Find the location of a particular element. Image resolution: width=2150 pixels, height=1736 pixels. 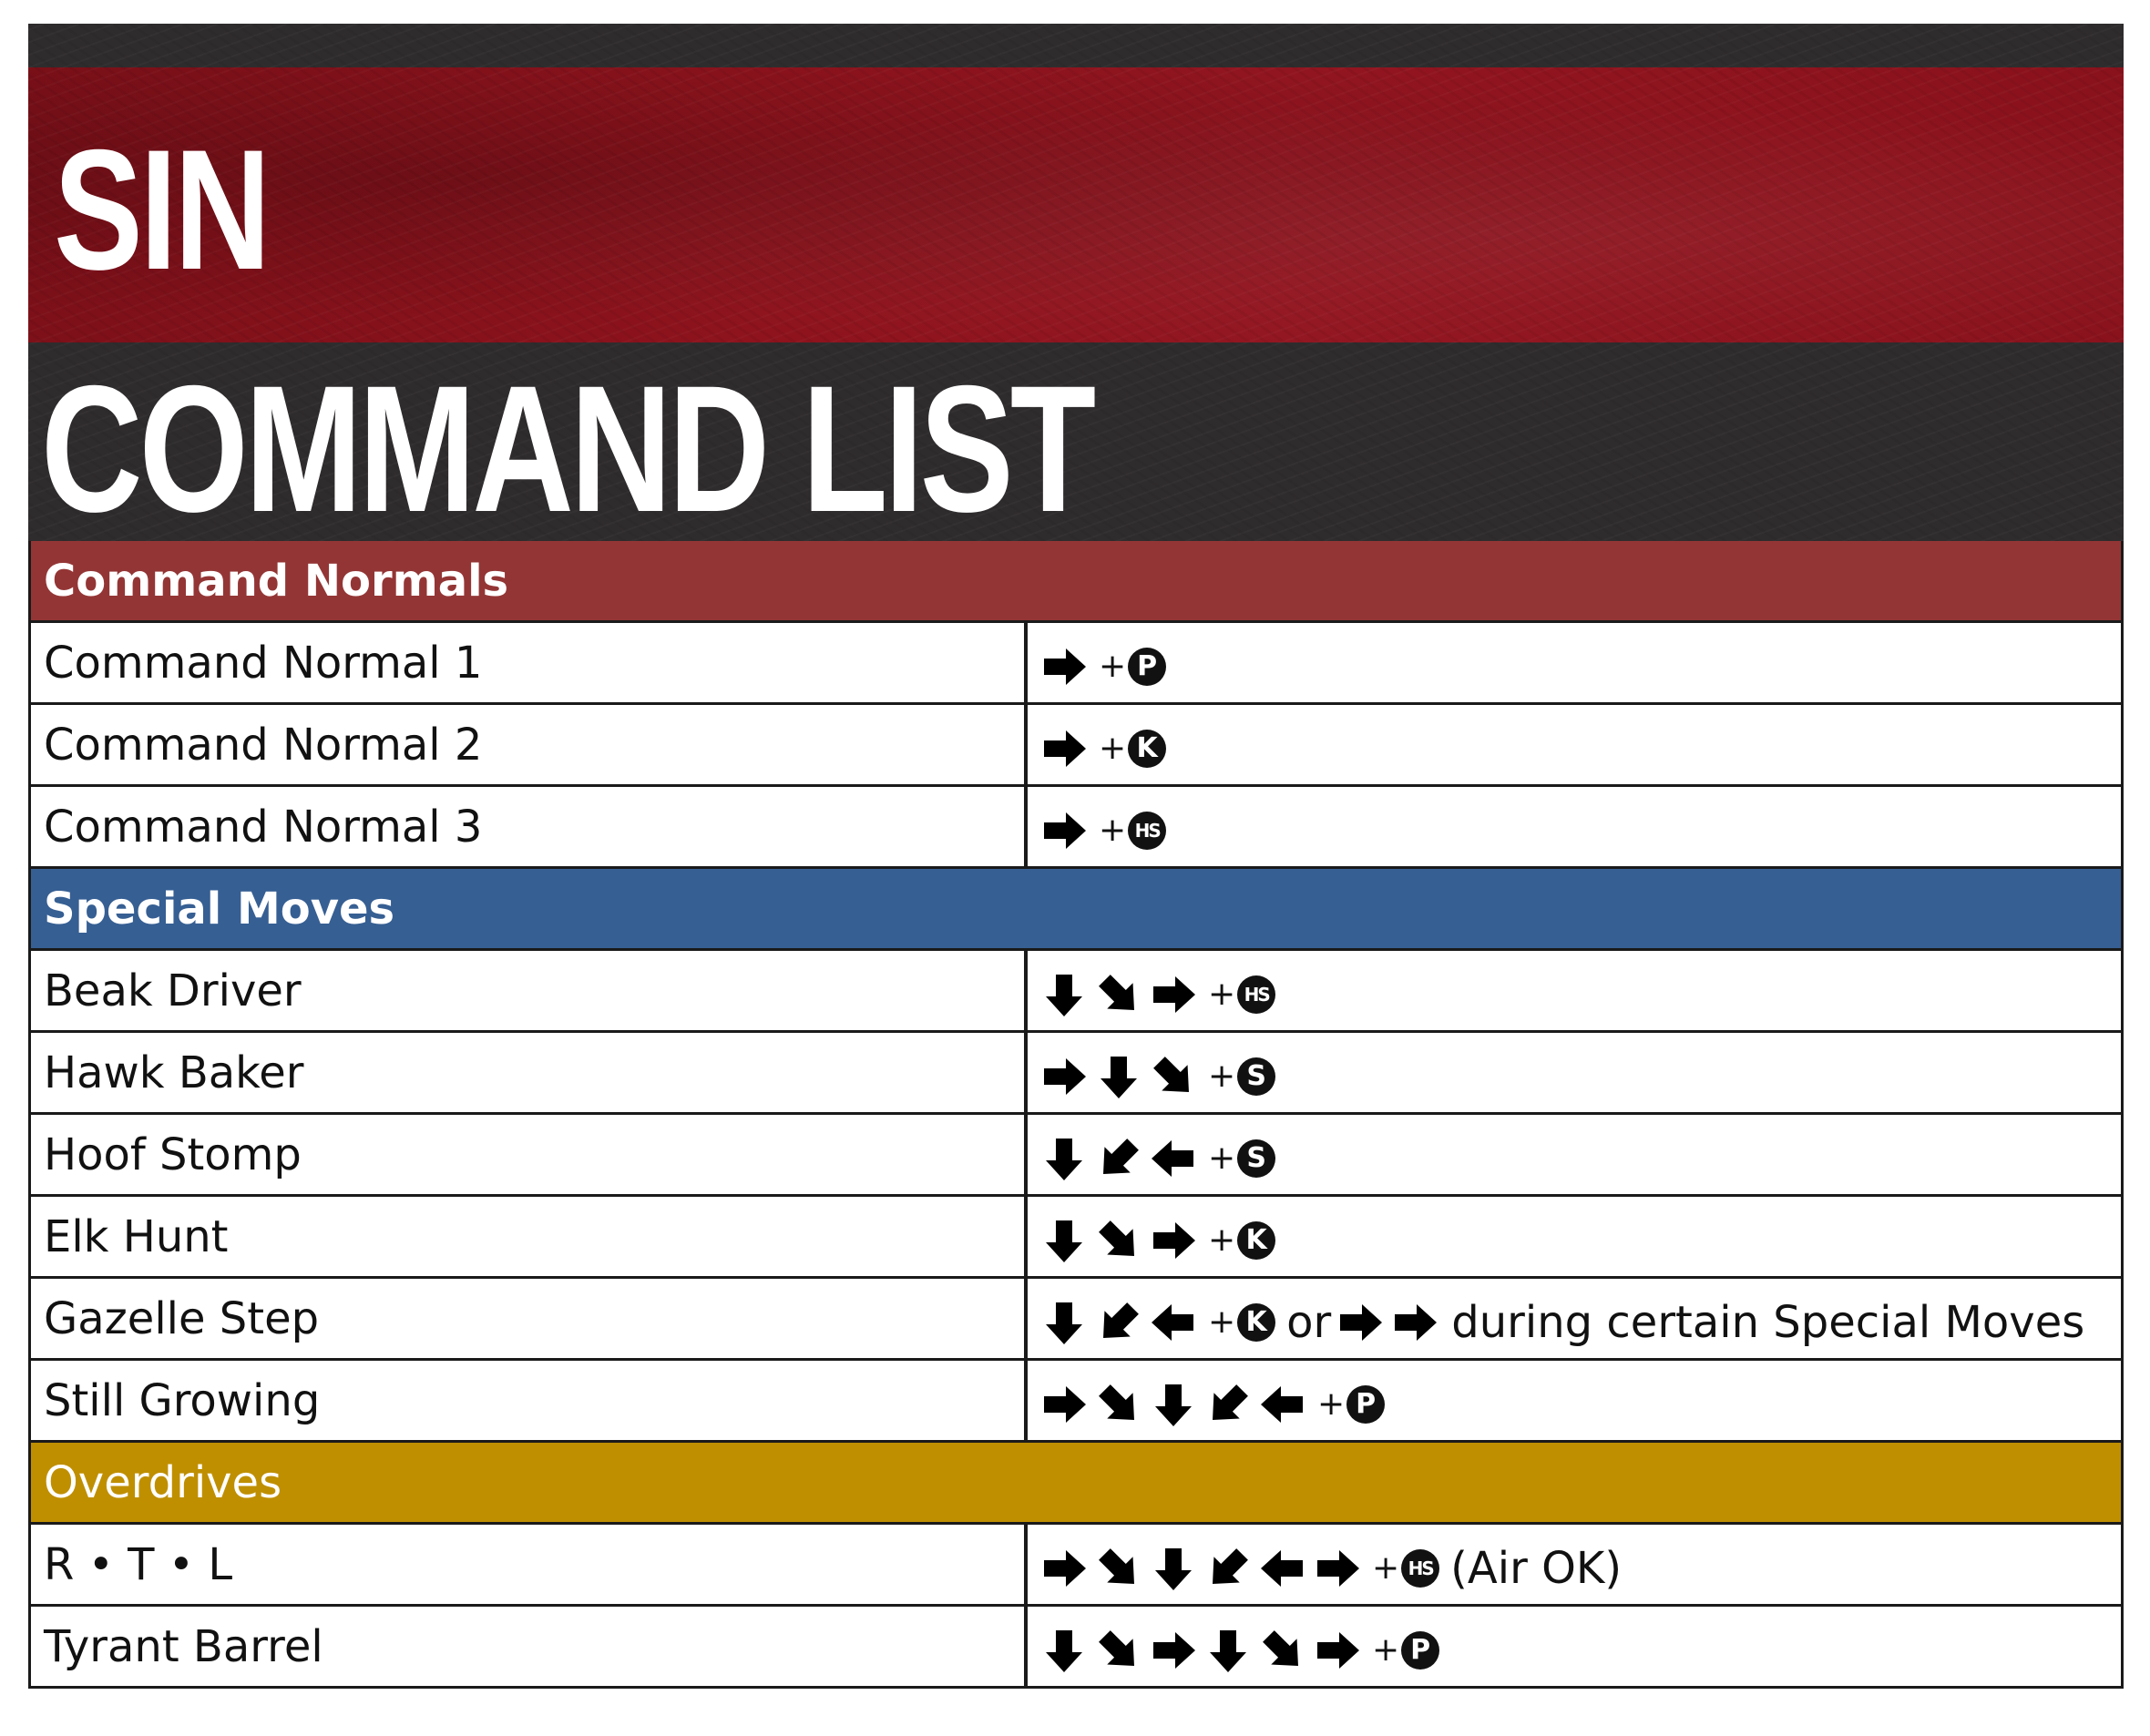

move-name: Still Growing is located at coordinates (529, 1401).